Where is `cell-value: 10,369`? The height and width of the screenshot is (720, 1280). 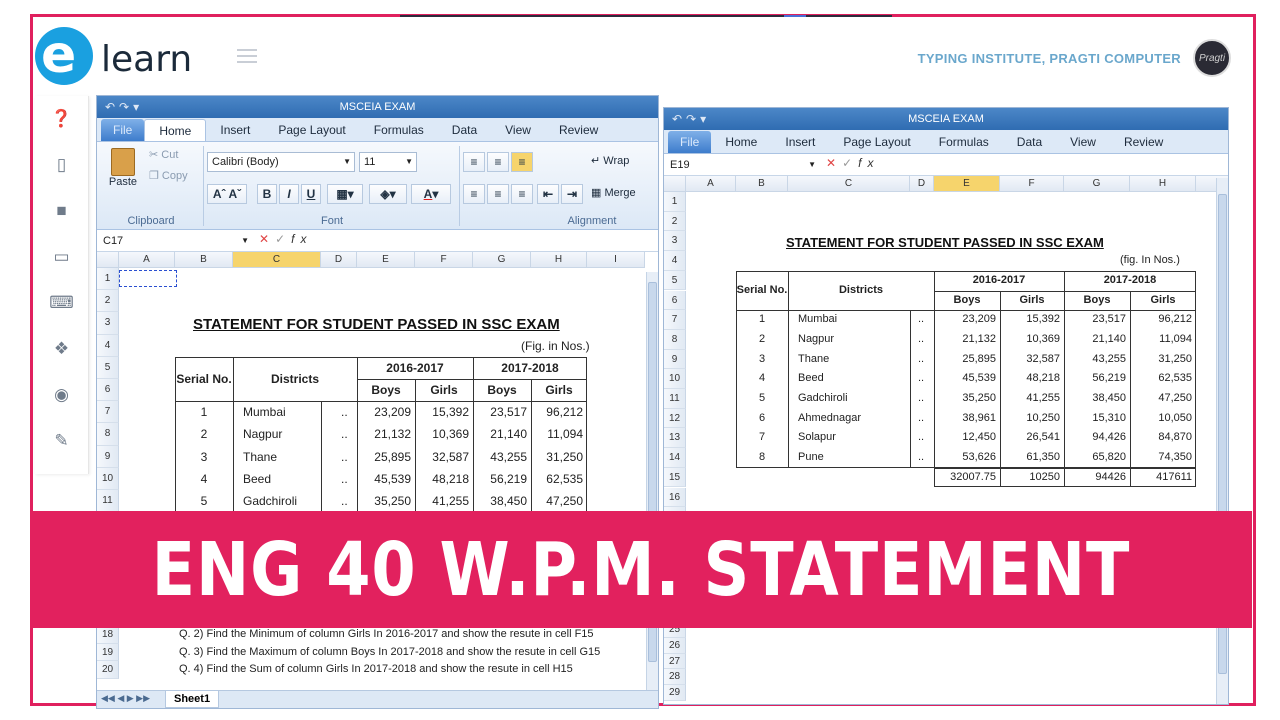 cell-value: 10,369 is located at coordinates (1043, 338).